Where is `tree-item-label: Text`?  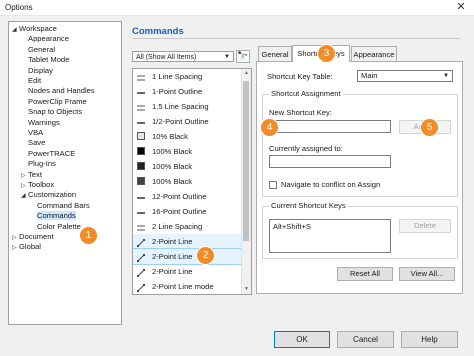 tree-item-label: Text is located at coordinates (35, 174).